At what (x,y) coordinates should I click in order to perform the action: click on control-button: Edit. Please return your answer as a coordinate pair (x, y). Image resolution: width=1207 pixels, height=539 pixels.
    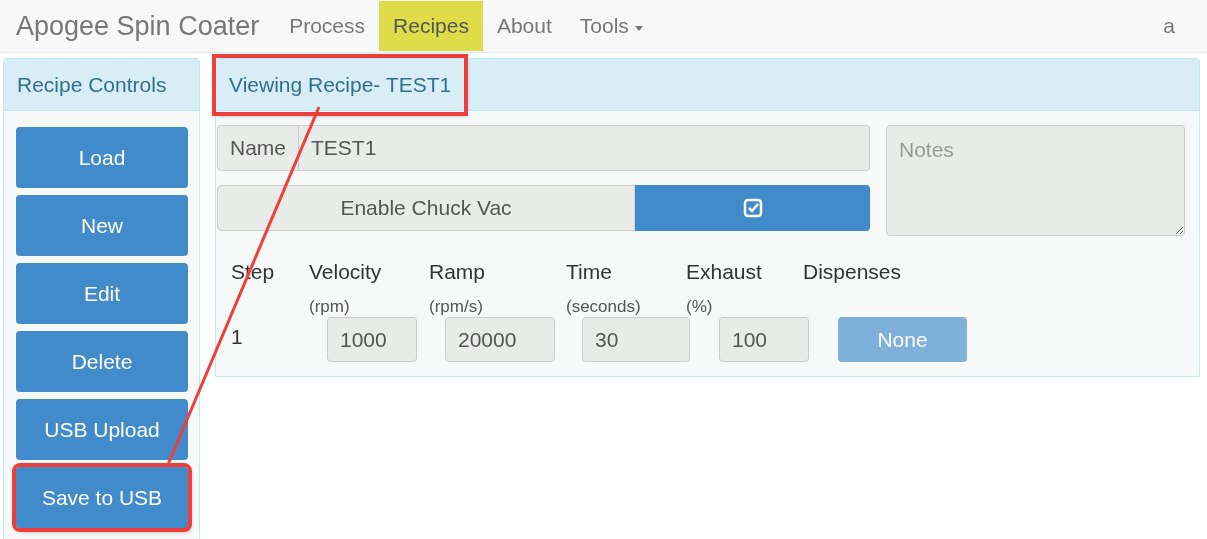
    Looking at the image, I should click on (102, 293).